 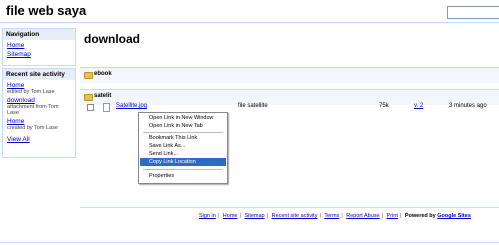 I want to click on folder-label: satelit, so click(x=103, y=96).